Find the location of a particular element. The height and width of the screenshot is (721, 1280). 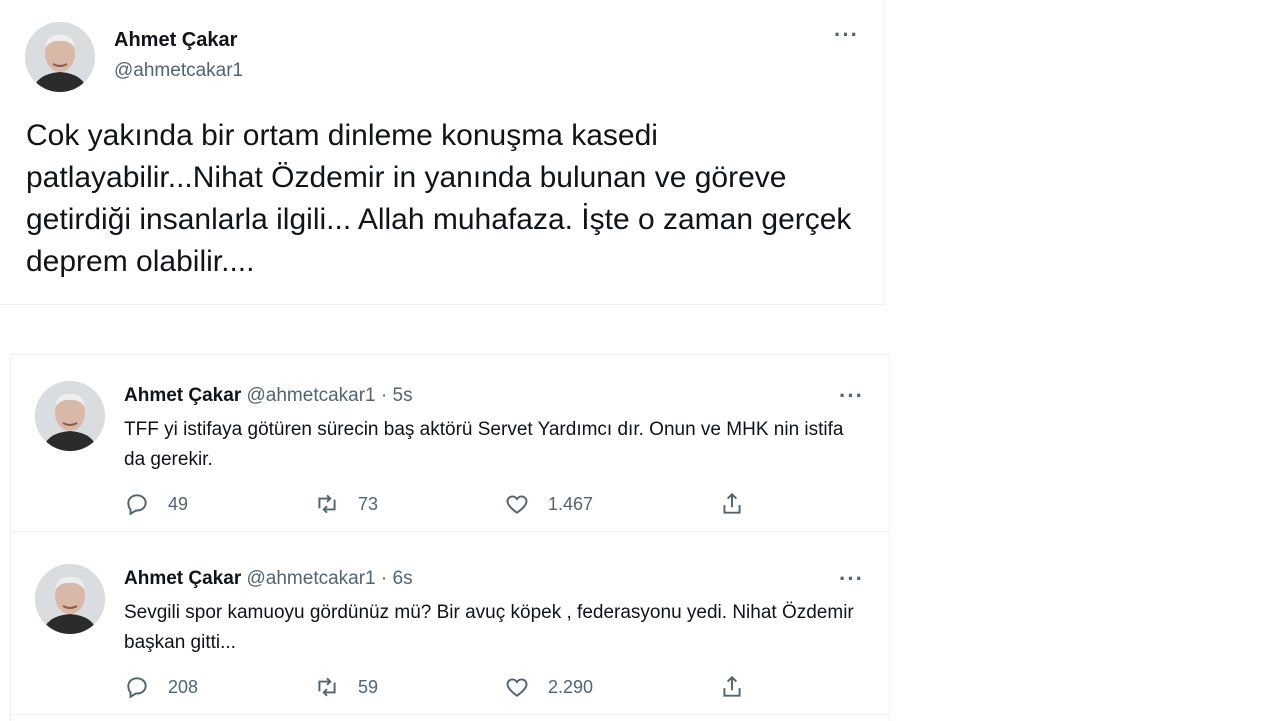

like-button: 1.467 is located at coordinates (548, 504).